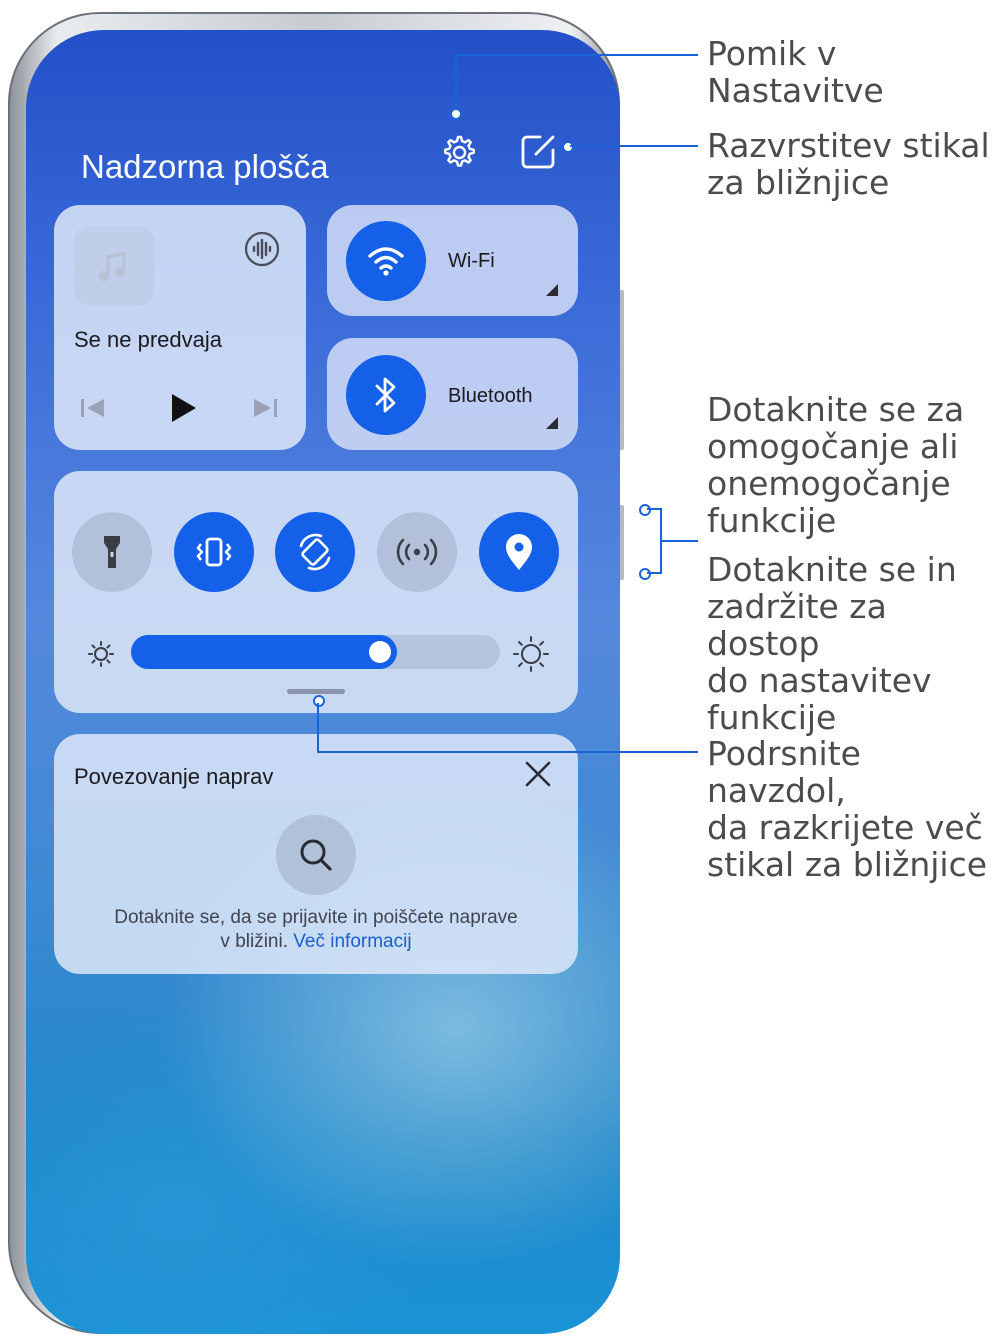 The image size is (1000, 1340). I want to click on location-icon, so click(519, 552).